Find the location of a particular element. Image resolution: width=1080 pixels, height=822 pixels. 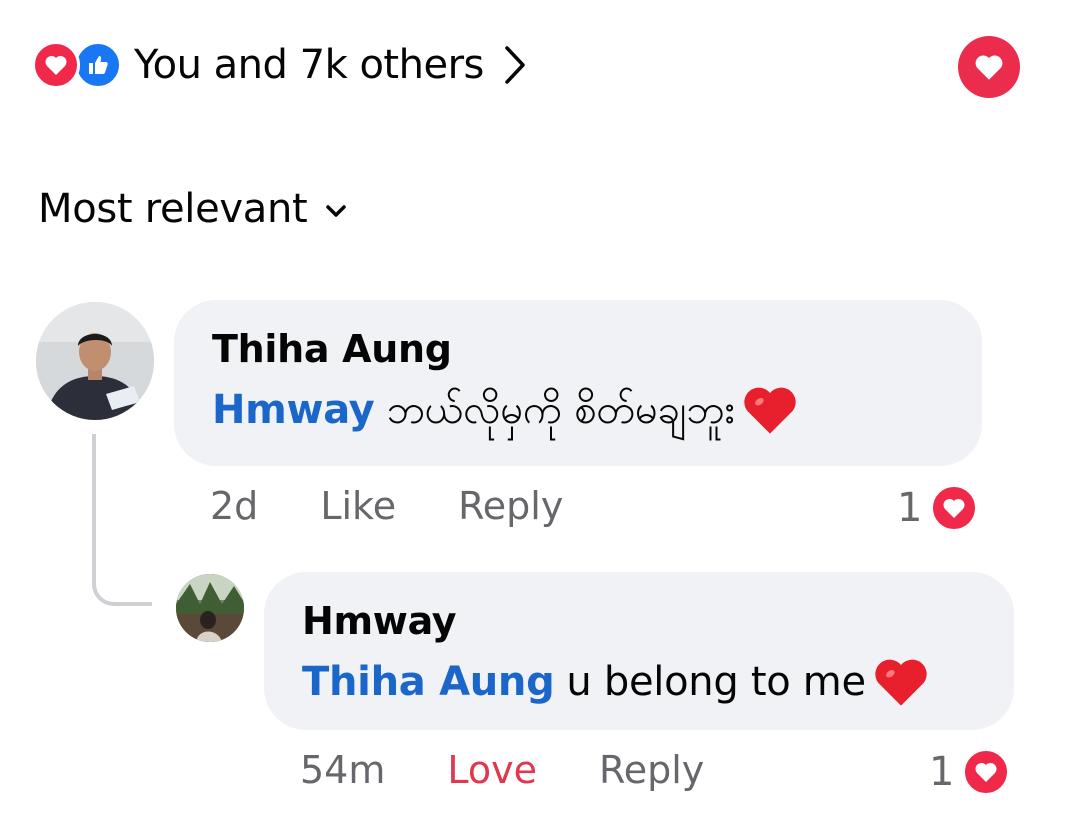

comment-body: Thiha Aung u belong to me is located at coordinates (640, 682).